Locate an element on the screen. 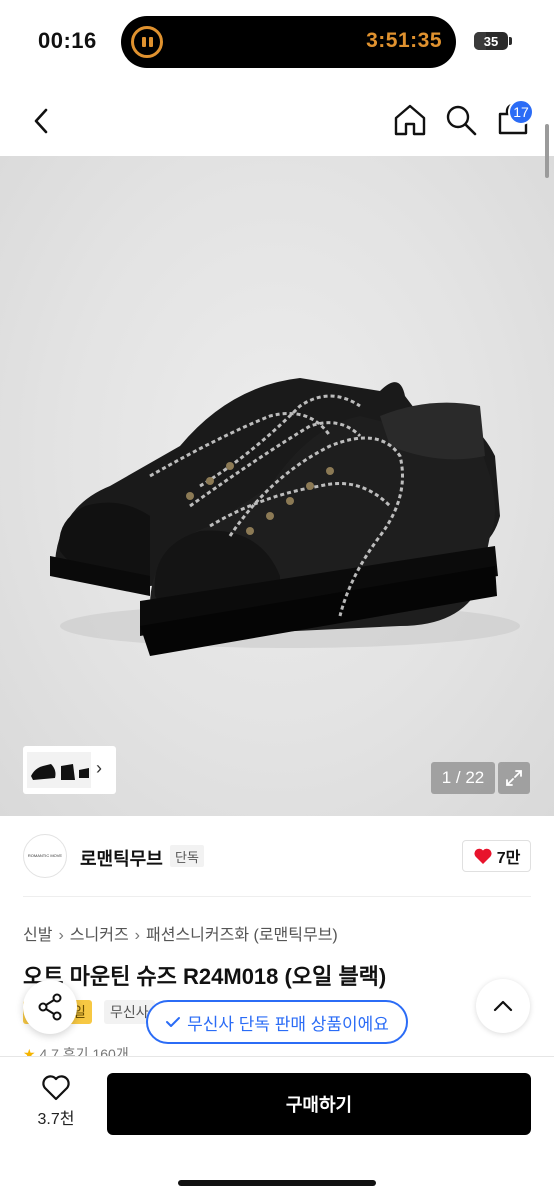 The image size is (554, 1200). expand-icon is located at coordinates (514, 778).